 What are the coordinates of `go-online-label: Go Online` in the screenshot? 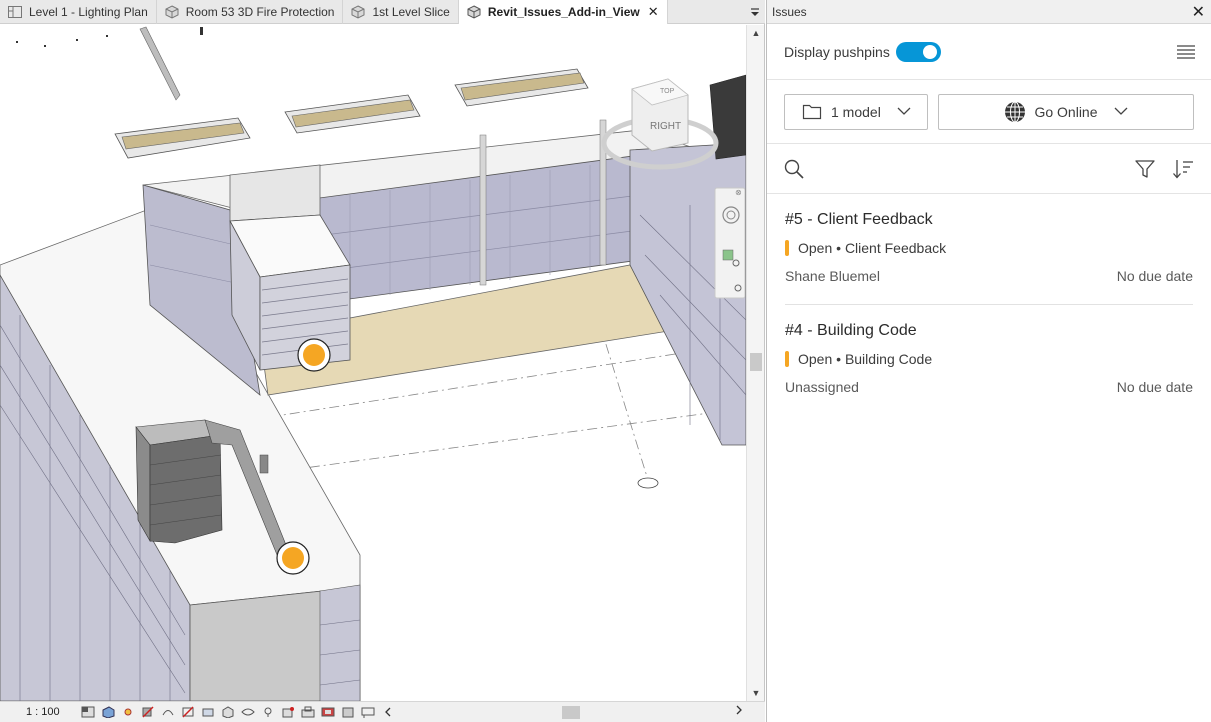 It's located at (1066, 111).